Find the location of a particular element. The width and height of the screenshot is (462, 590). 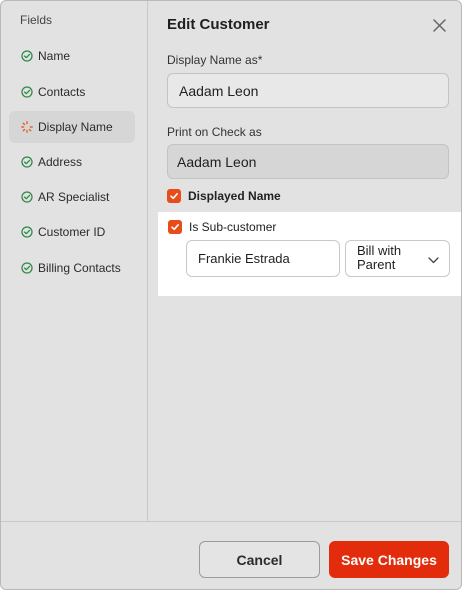

close-icon is located at coordinates (439, 25).